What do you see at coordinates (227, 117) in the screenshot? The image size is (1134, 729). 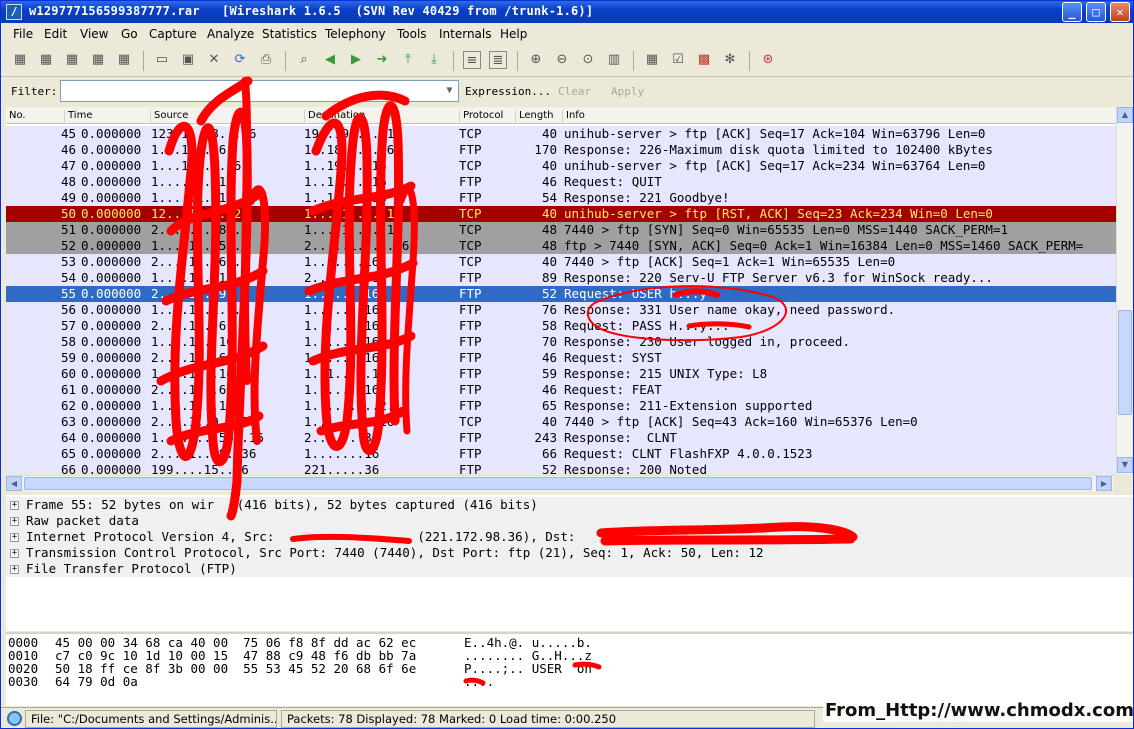 I see `column-header-source: Source` at bounding box center [227, 117].